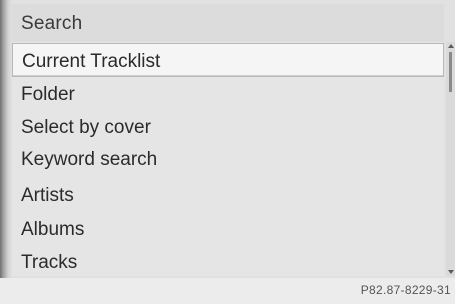  Describe the element at coordinates (228, 127) in the screenshot. I see `menu-item-select-by-cover: Select by cover` at that location.